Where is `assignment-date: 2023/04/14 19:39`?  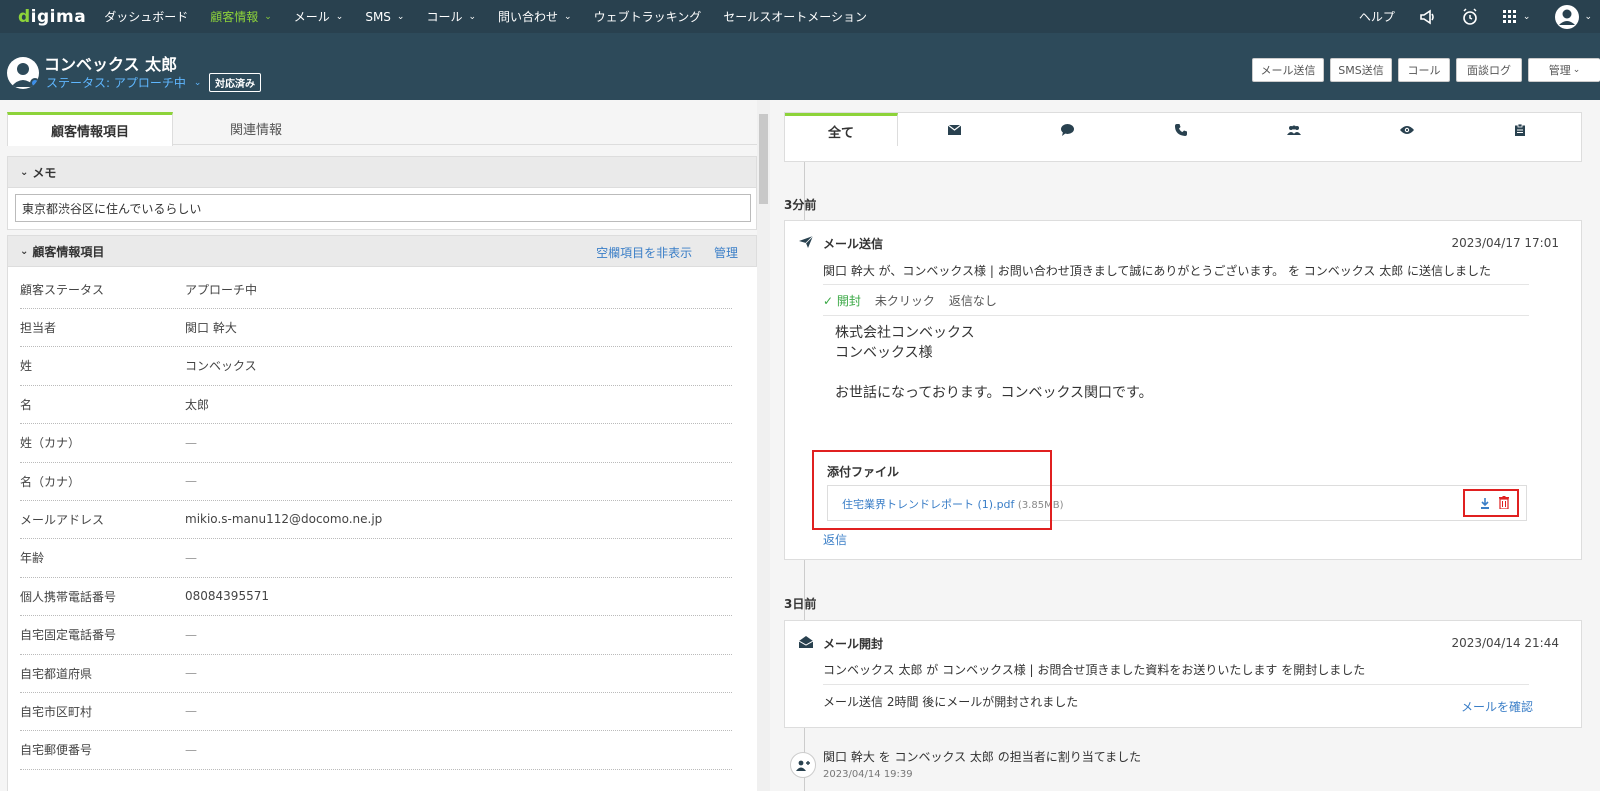
assignment-date: 2023/04/14 19:39 is located at coordinates (868, 774).